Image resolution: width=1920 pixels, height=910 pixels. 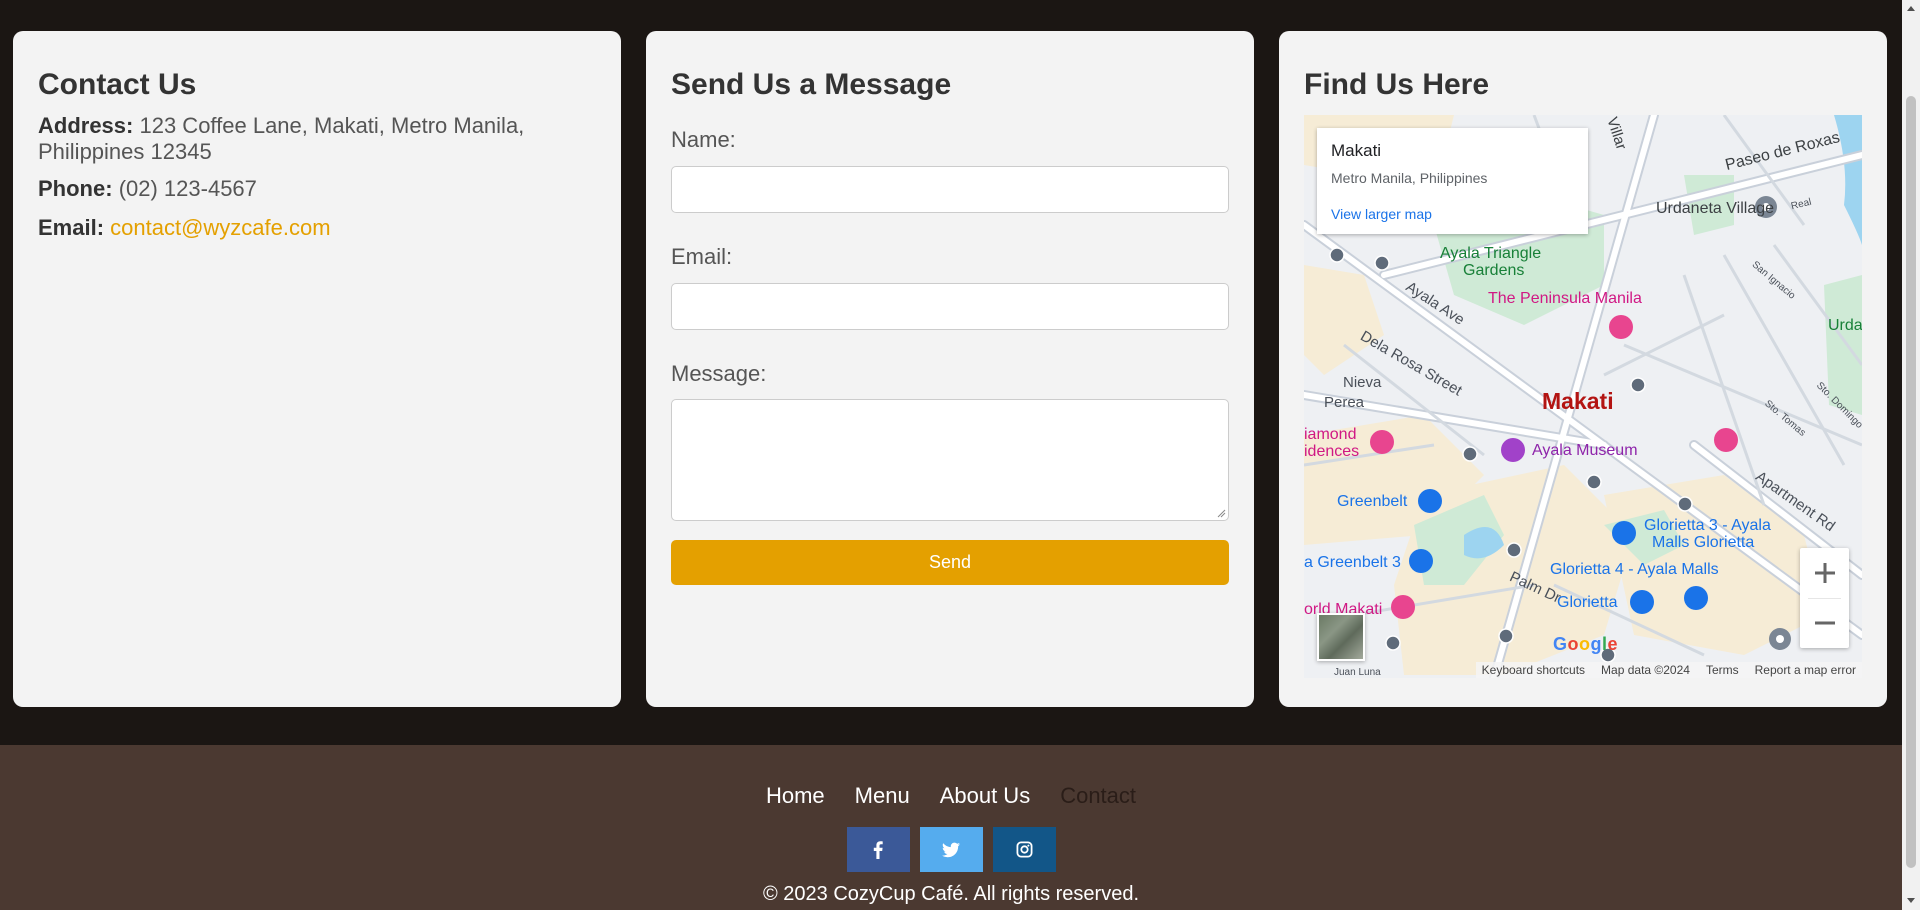 What do you see at coordinates (86, 125) in the screenshot?
I see `address-label: Address:` at bounding box center [86, 125].